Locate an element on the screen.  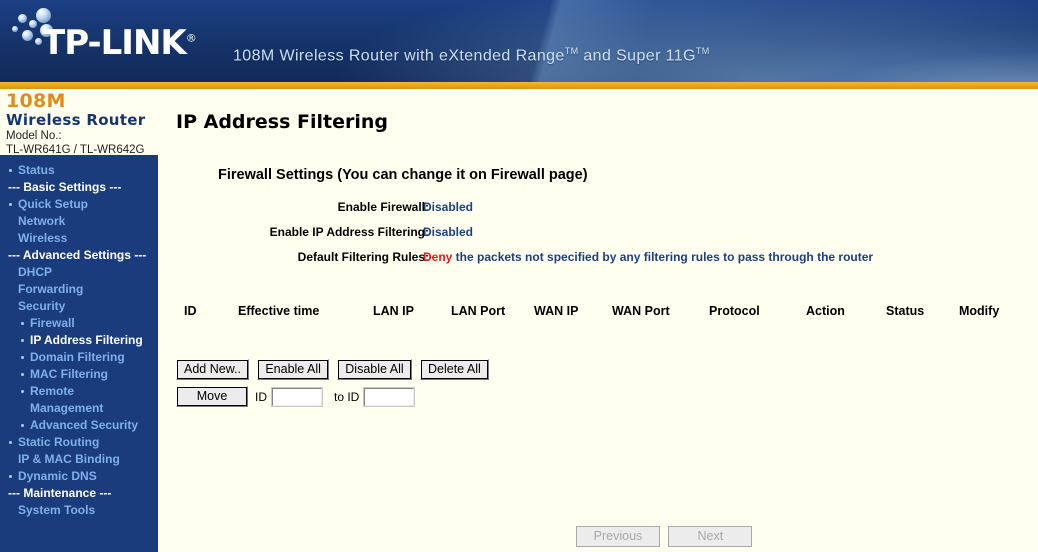
sidebar-item-label: Remote is located at coordinates (52, 391).